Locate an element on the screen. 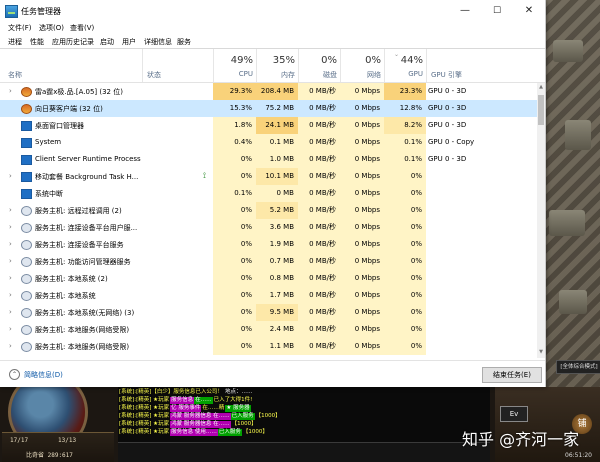  tab-services: 服务 is located at coordinates (184, 42).